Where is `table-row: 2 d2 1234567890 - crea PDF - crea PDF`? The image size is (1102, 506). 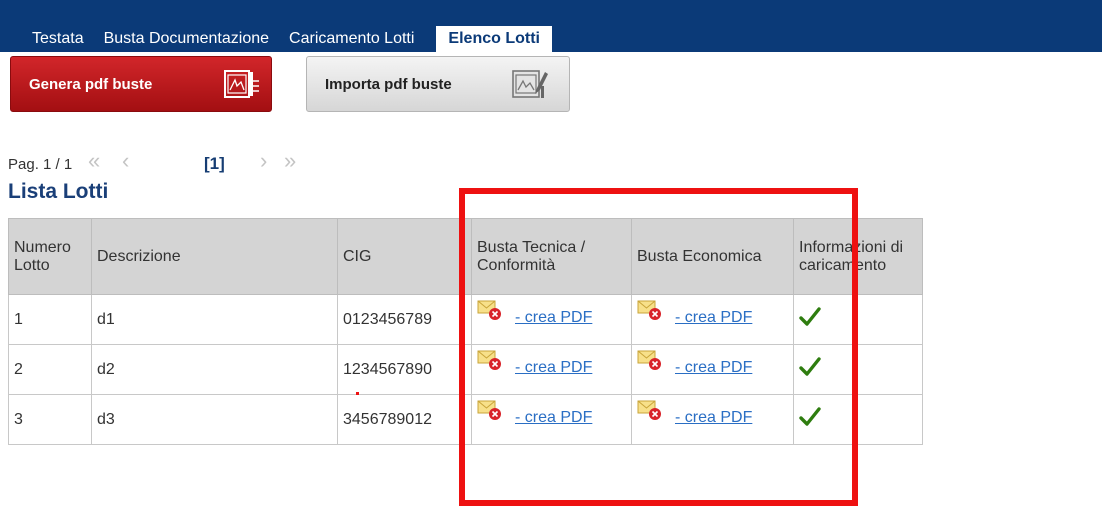 table-row: 2 d2 1234567890 - crea PDF - crea PDF is located at coordinates (465, 369).